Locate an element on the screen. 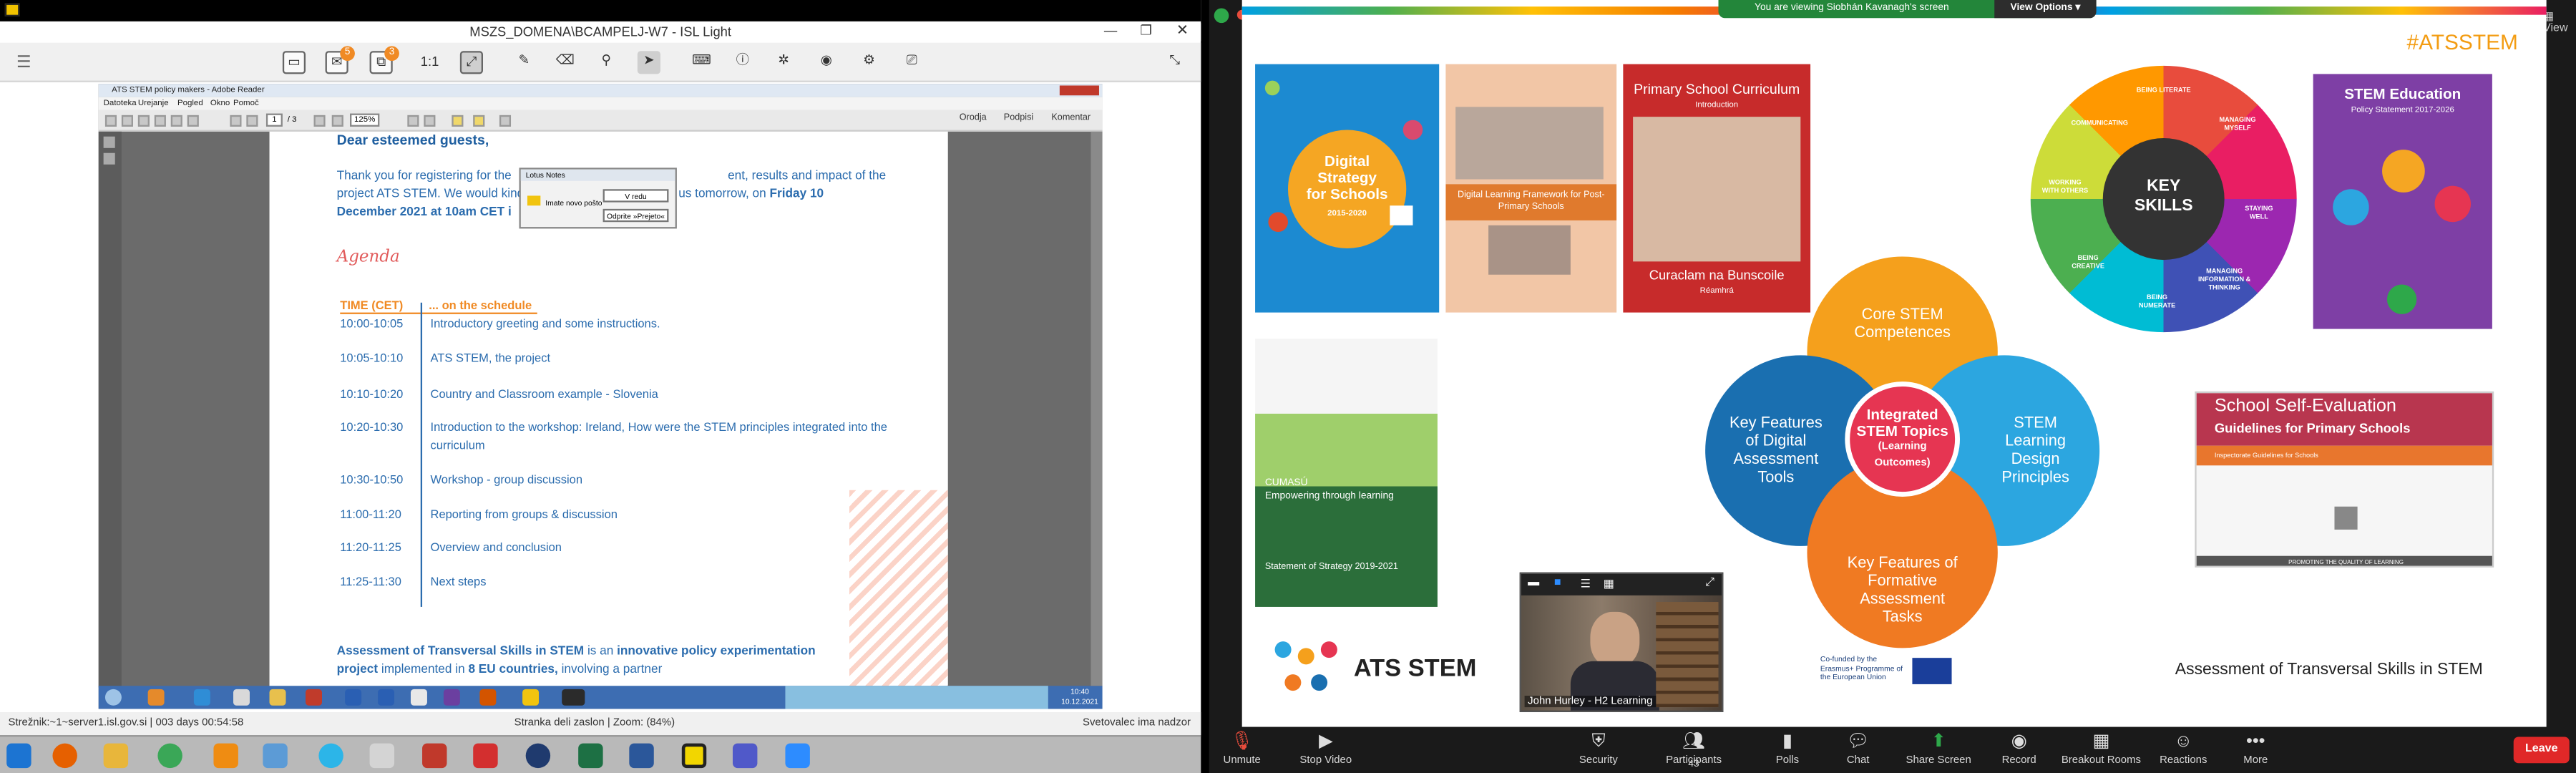  leave-button: Leave is located at coordinates (2541, 750).